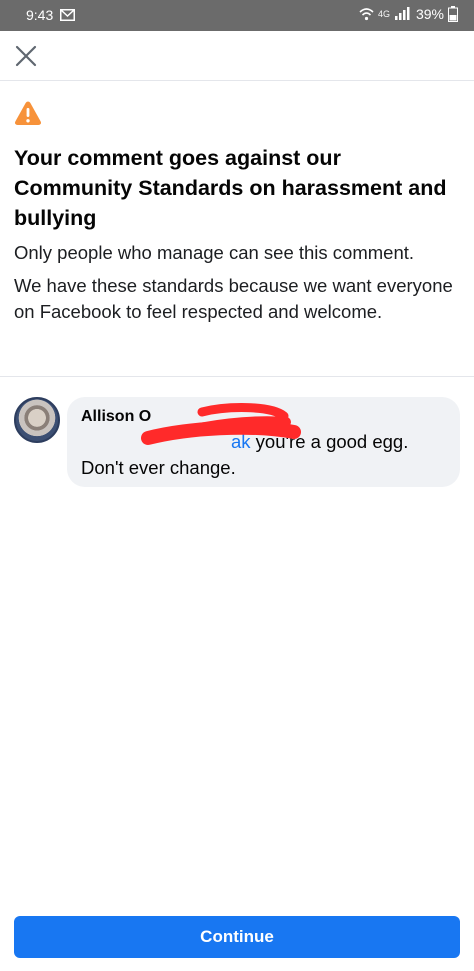 The width and height of the screenshot is (474, 971). What do you see at coordinates (237, 937) in the screenshot?
I see `continue-button: Continue` at bounding box center [237, 937].